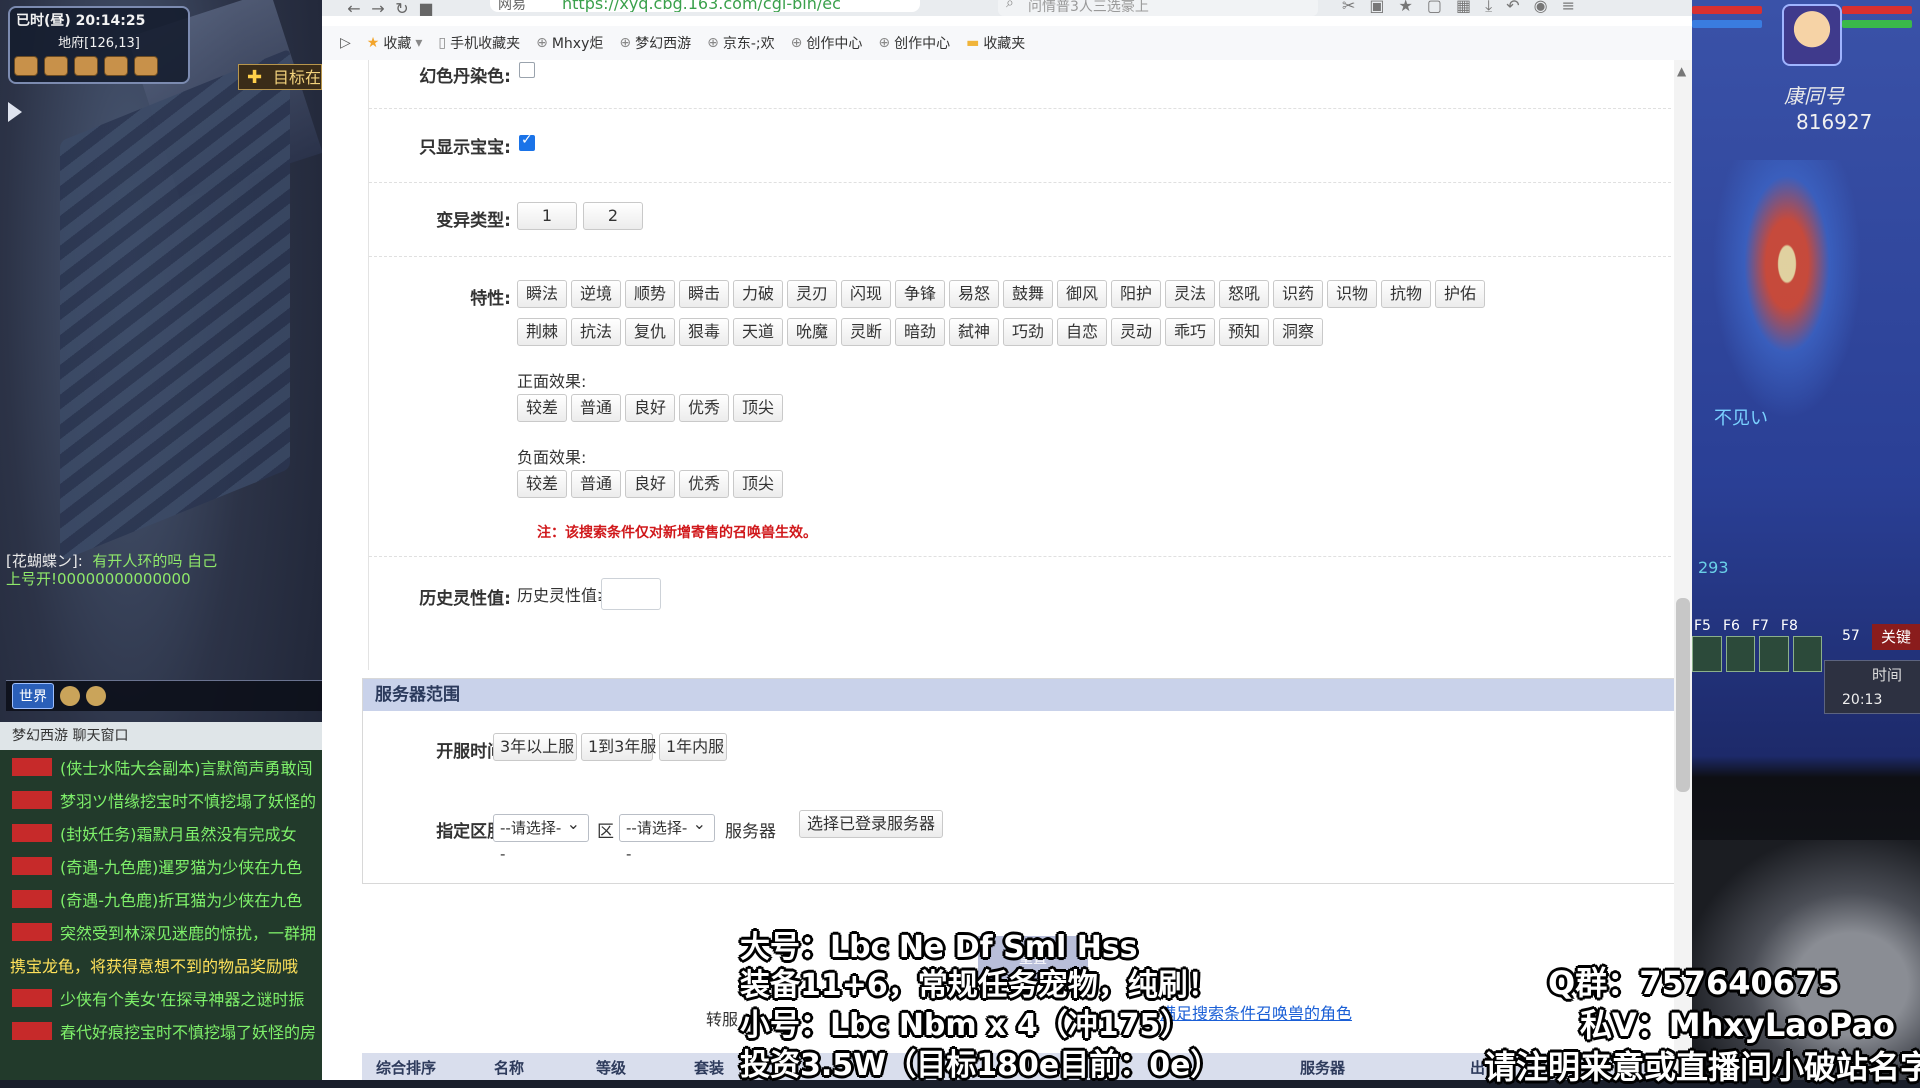 This screenshot has height=1088, width=1920. What do you see at coordinates (146, 66) in the screenshot?
I see `calendar-icon` at bounding box center [146, 66].